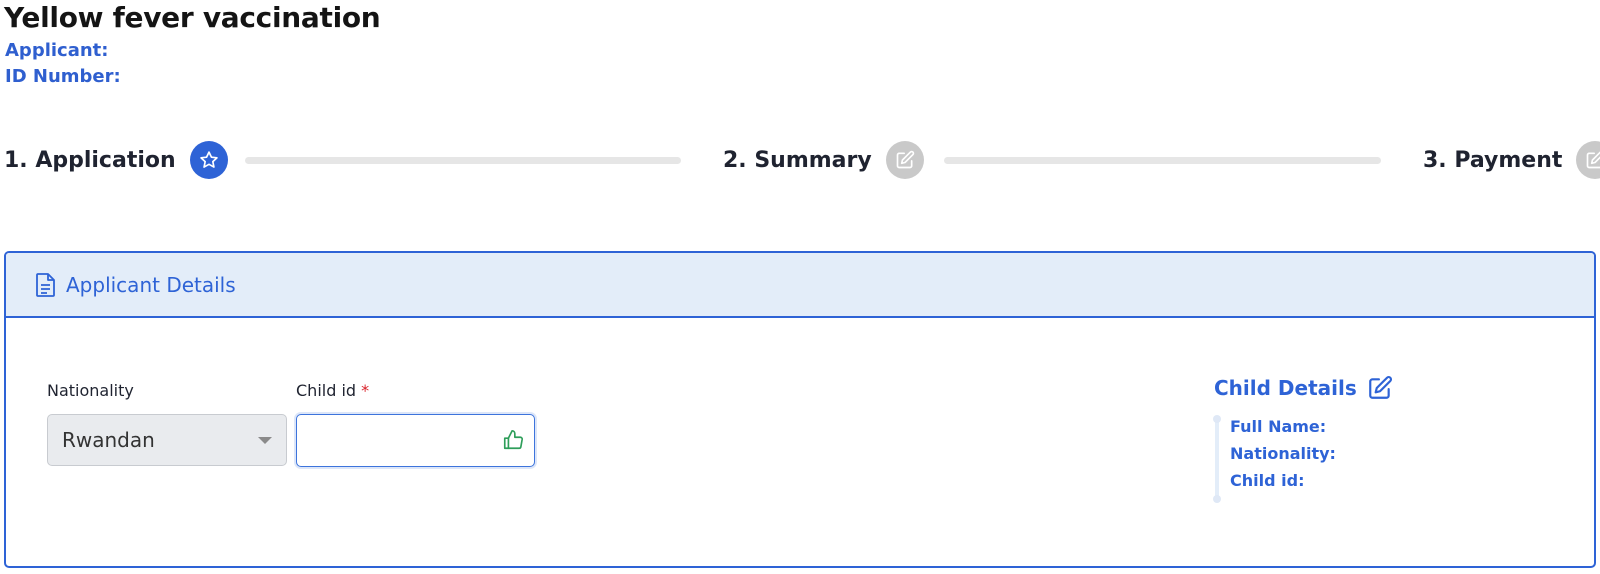  I want to click on page-title: Yellow fever vaccination, so click(192, 17).